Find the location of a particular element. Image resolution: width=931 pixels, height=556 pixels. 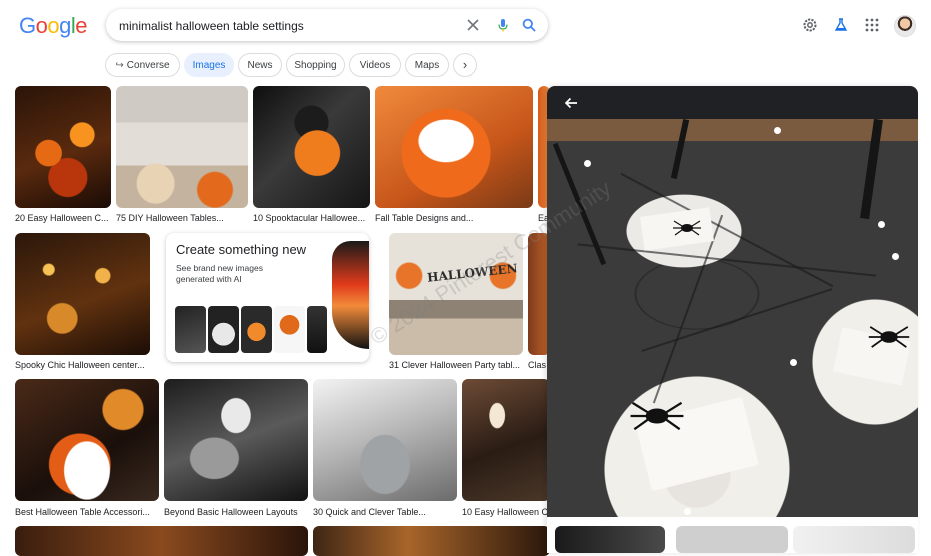

labs-flask-icon is located at coordinates (841, 25).